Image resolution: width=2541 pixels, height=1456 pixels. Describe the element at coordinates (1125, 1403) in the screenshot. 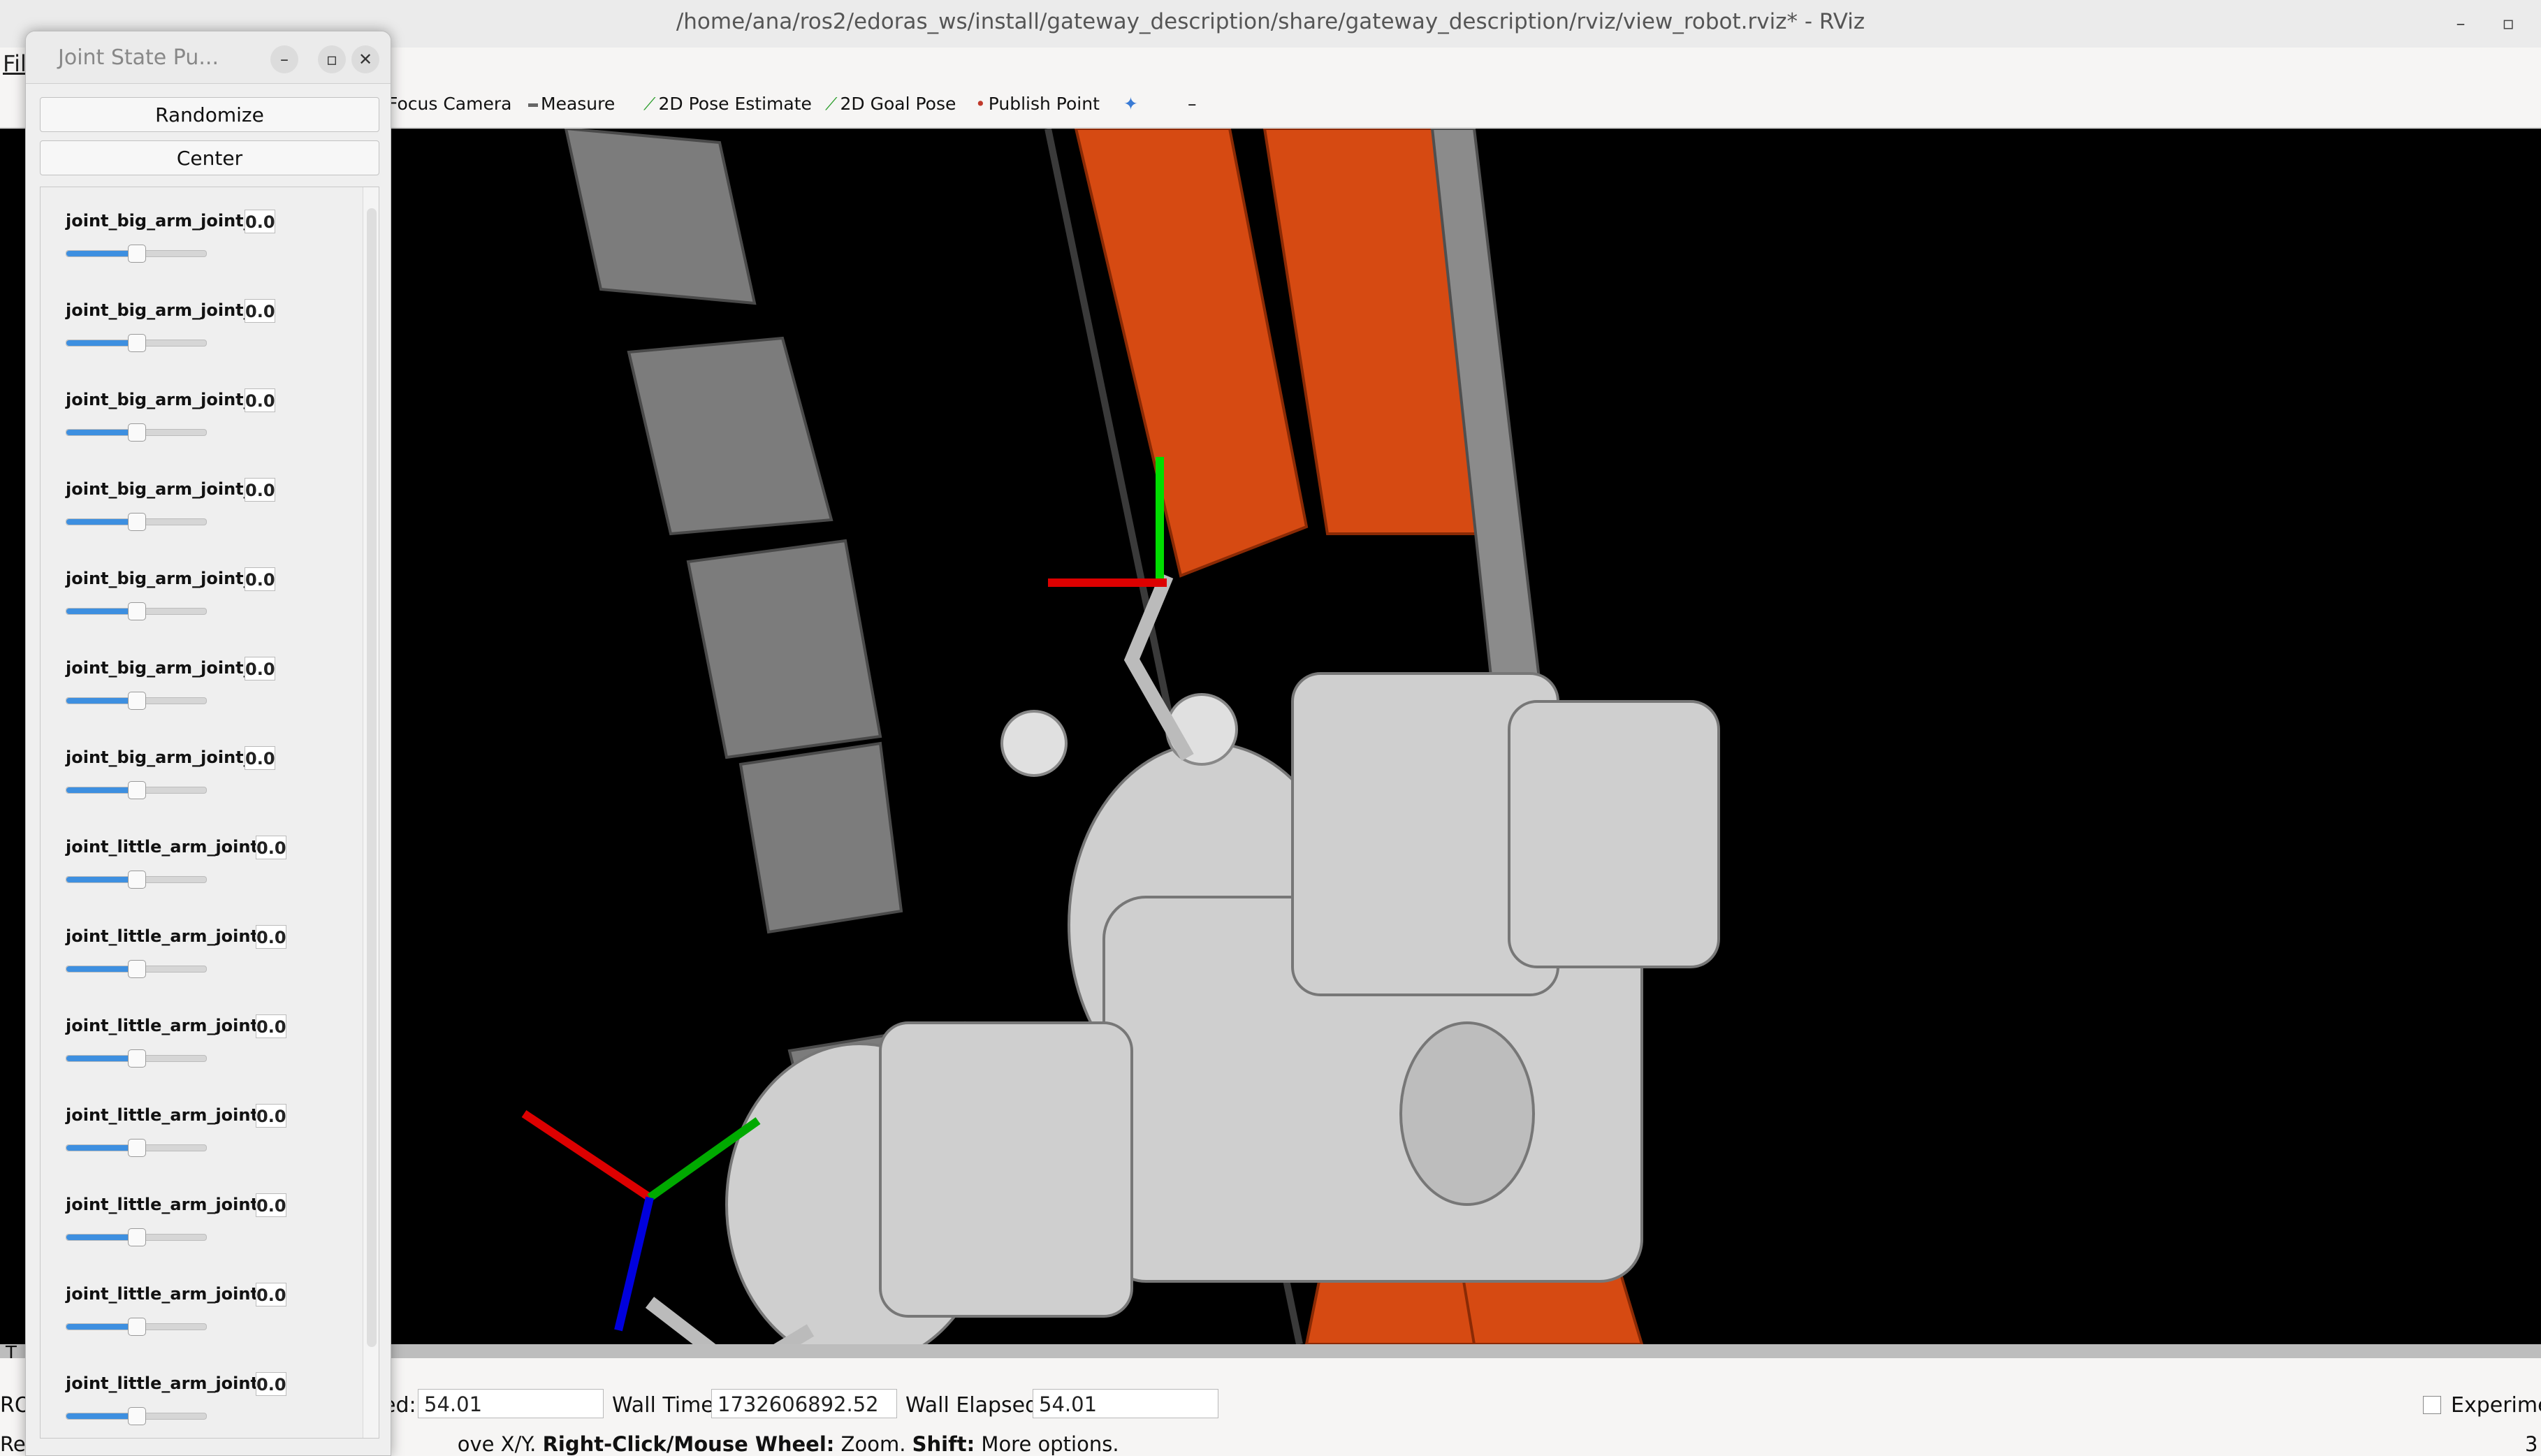

I see `wall-elapsed-field: 54.01` at that location.